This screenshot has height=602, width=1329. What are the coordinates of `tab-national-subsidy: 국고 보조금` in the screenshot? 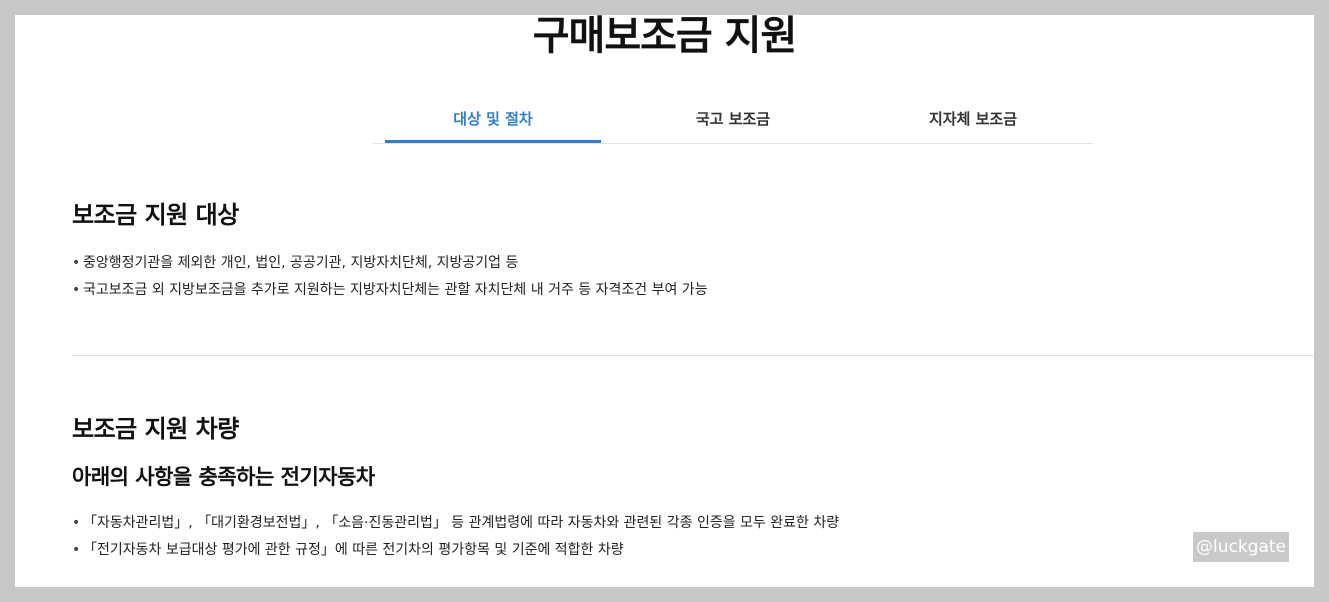 It's located at (733, 122).